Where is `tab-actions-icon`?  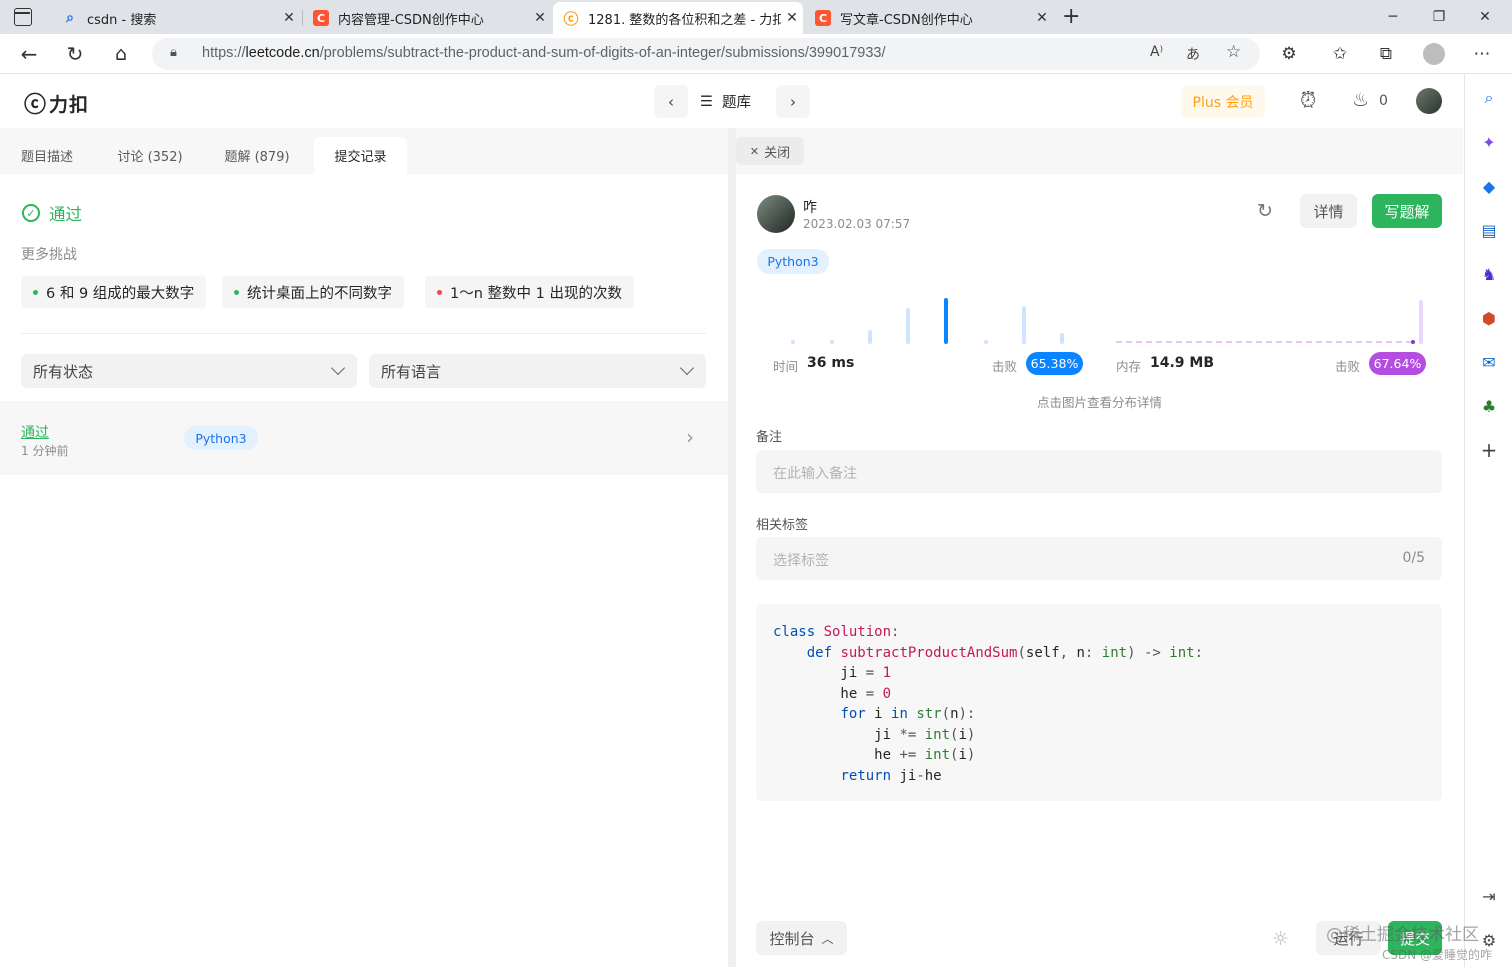 tab-actions-icon is located at coordinates (23, 17).